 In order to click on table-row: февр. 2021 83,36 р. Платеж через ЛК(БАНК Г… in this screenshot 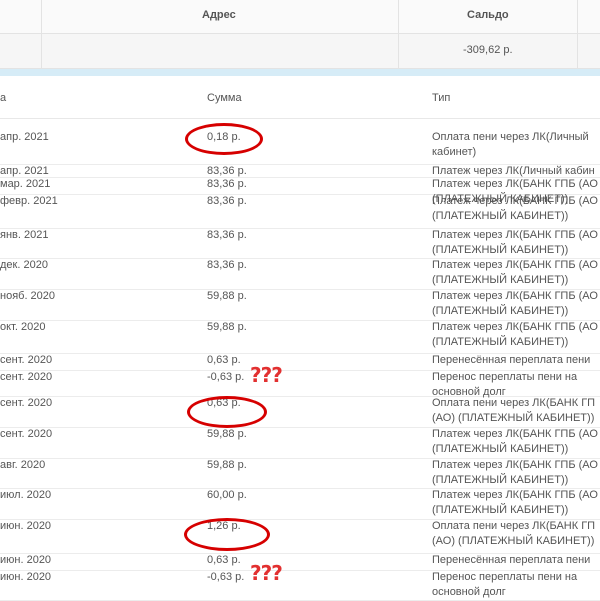, I will do `click(300, 211)`.